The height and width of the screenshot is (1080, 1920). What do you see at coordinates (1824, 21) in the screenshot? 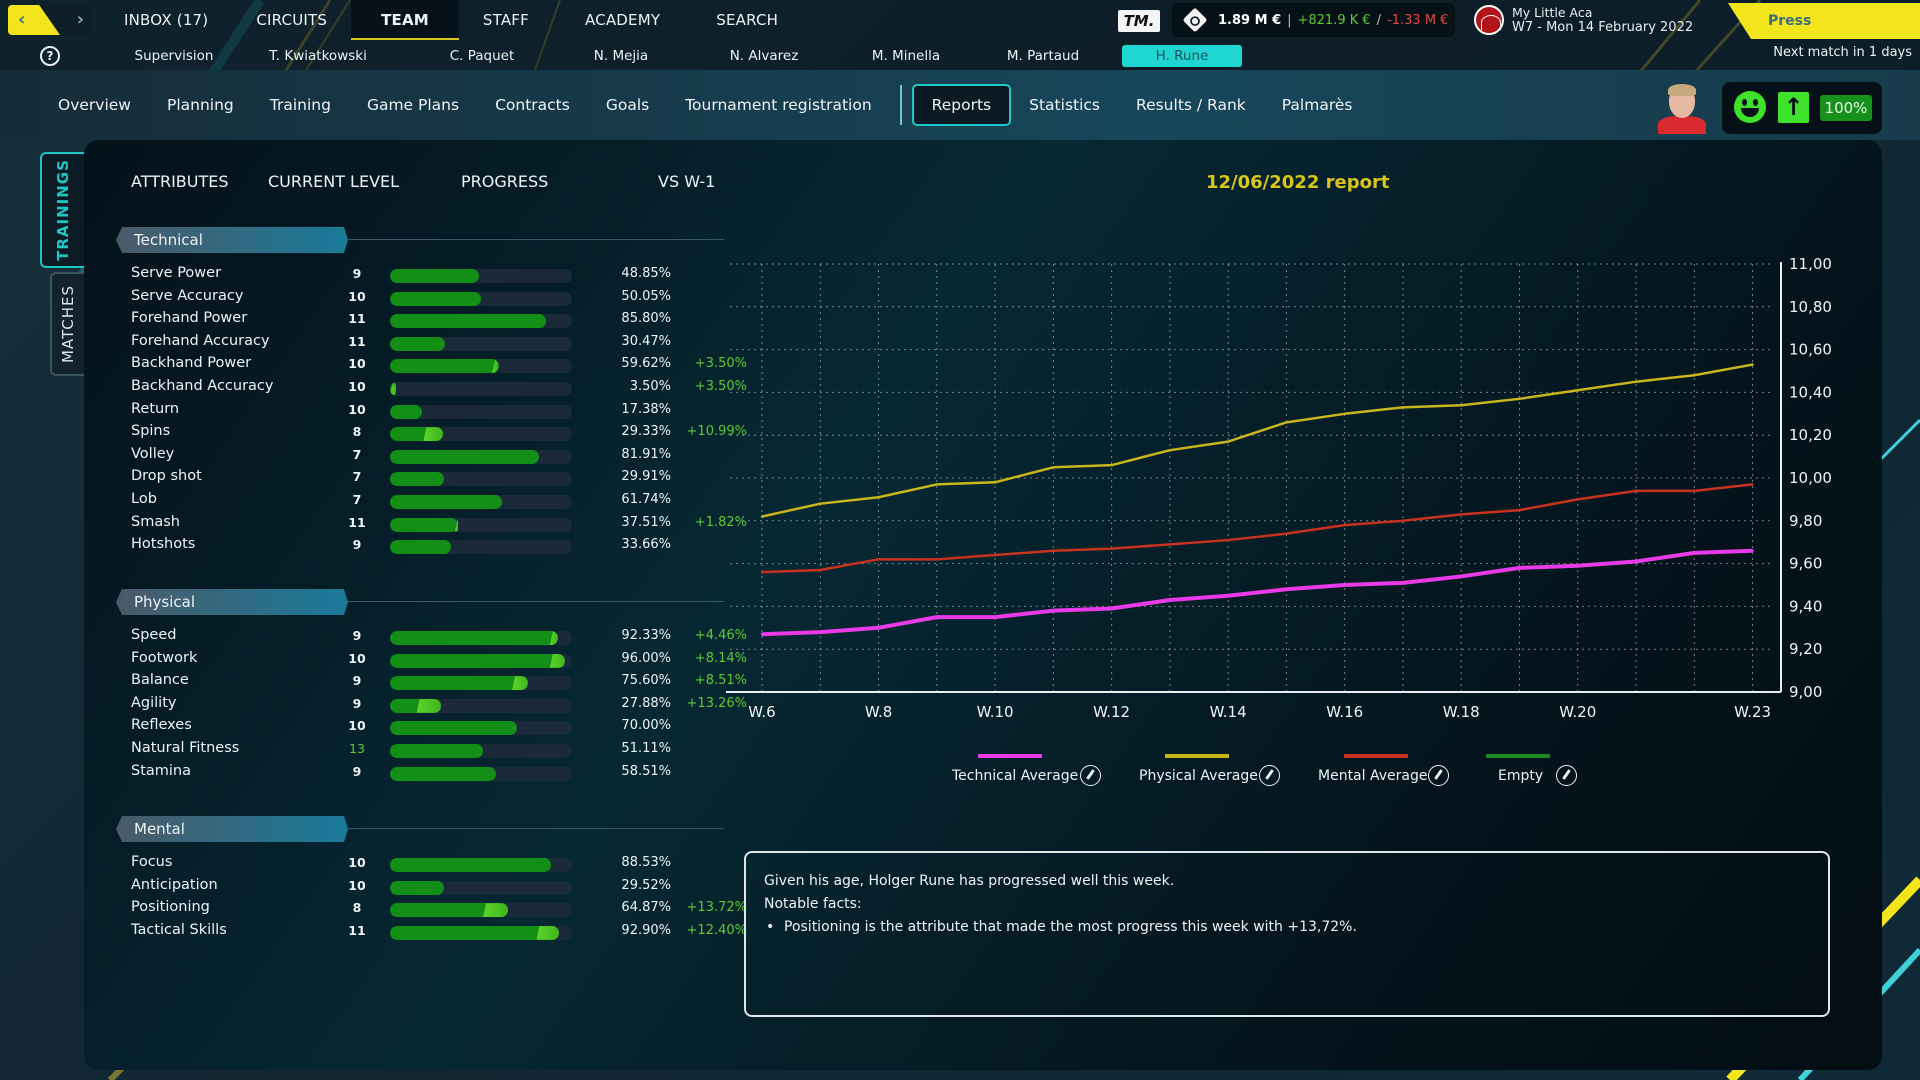
I see `press-conference-button: Press Conference»` at bounding box center [1824, 21].